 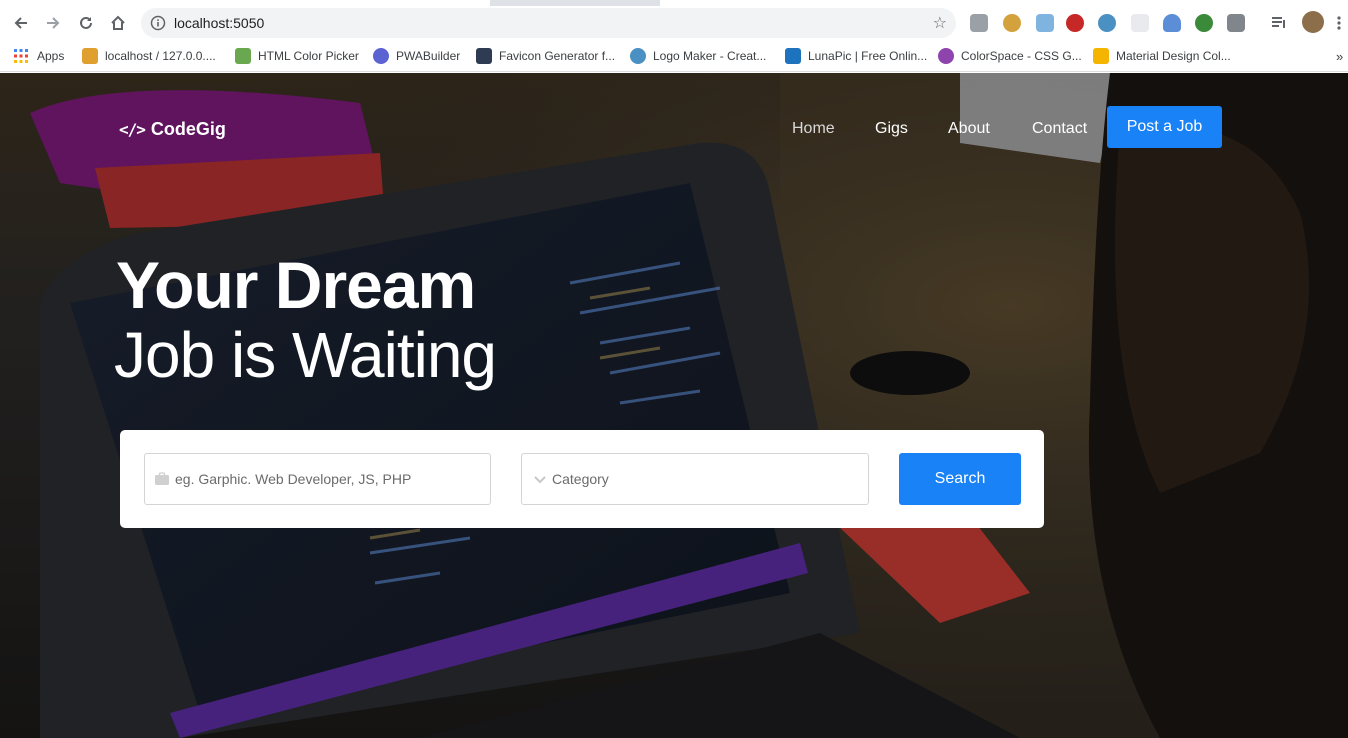 I want to click on forward-button, so click(x=53, y=23).